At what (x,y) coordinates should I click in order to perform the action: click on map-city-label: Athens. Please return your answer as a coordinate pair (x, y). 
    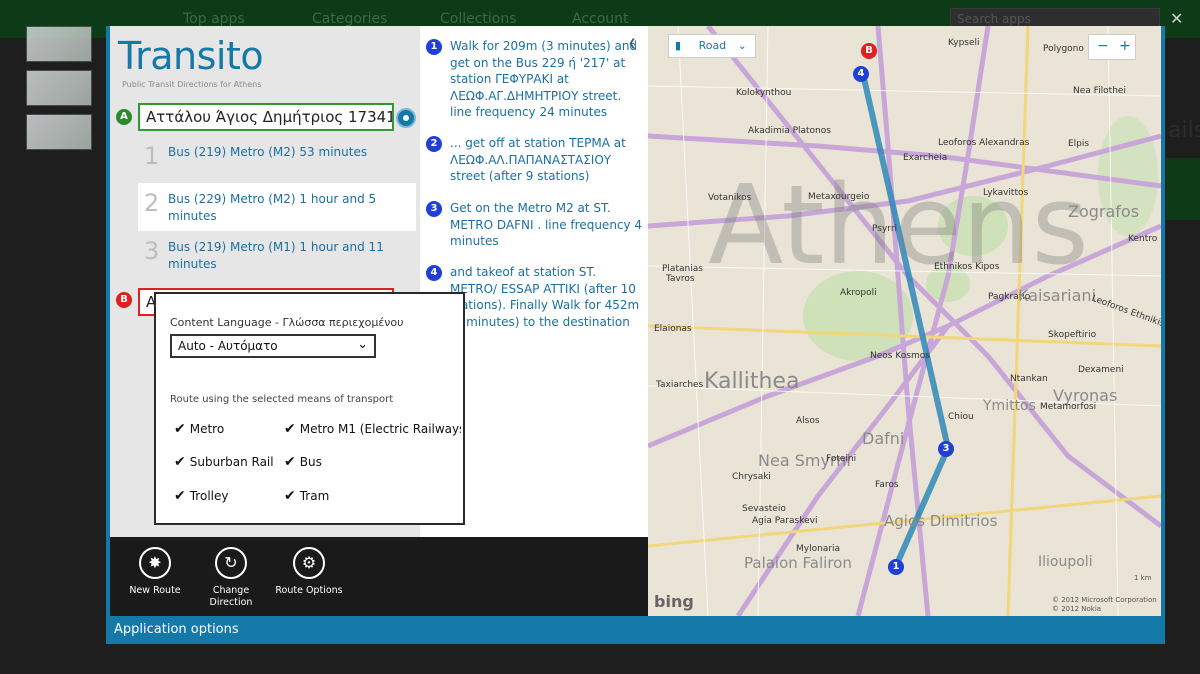
    Looking at the image, I should click on (898, 225).